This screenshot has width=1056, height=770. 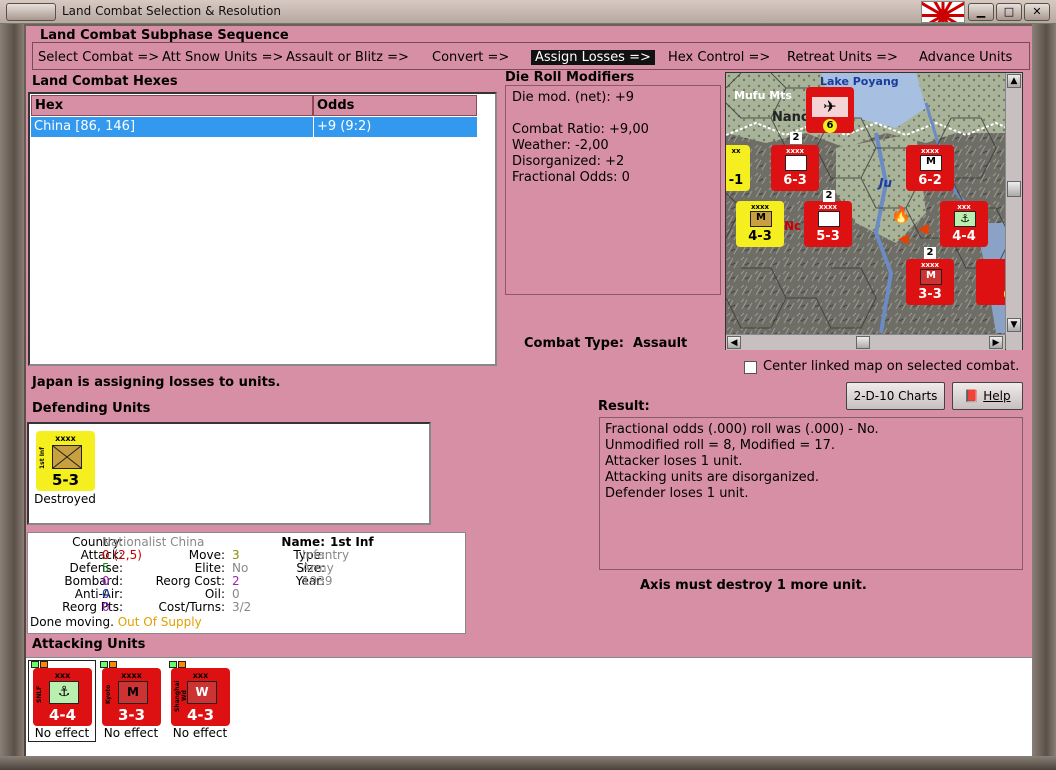 What do you see at coordinates (891, 366) in the screenshot?
I see `center-map-label: Center linked map on selected combat.` at bounding box center [891, 366].